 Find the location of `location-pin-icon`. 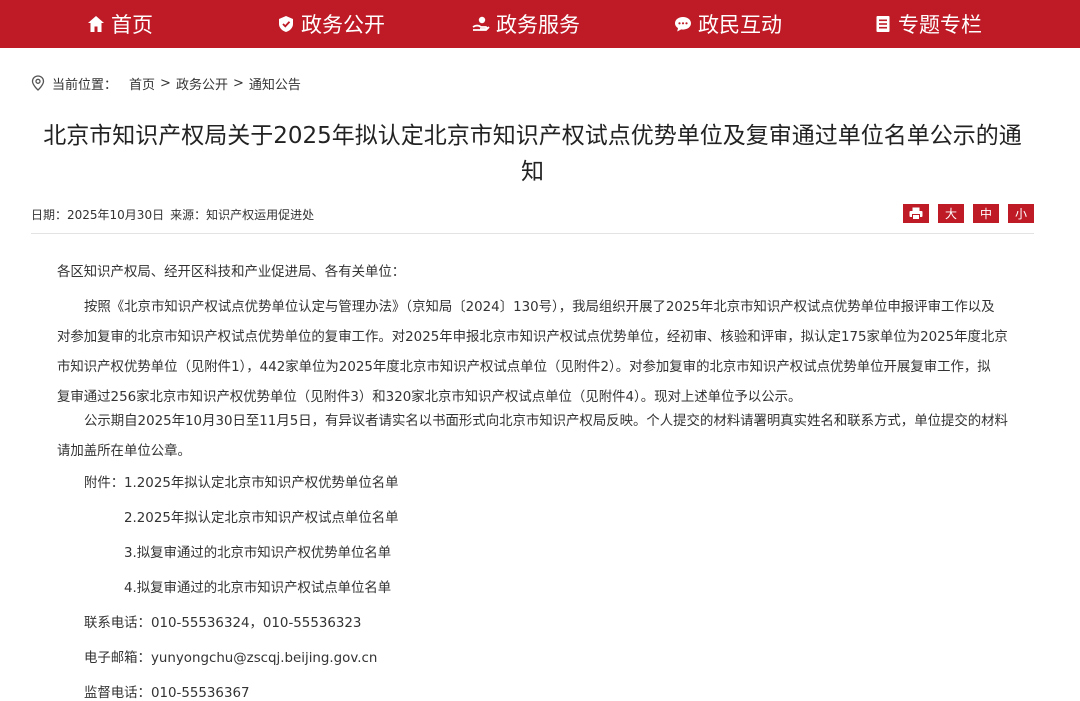

location-pin-icon is located at coordinates (38, 83).